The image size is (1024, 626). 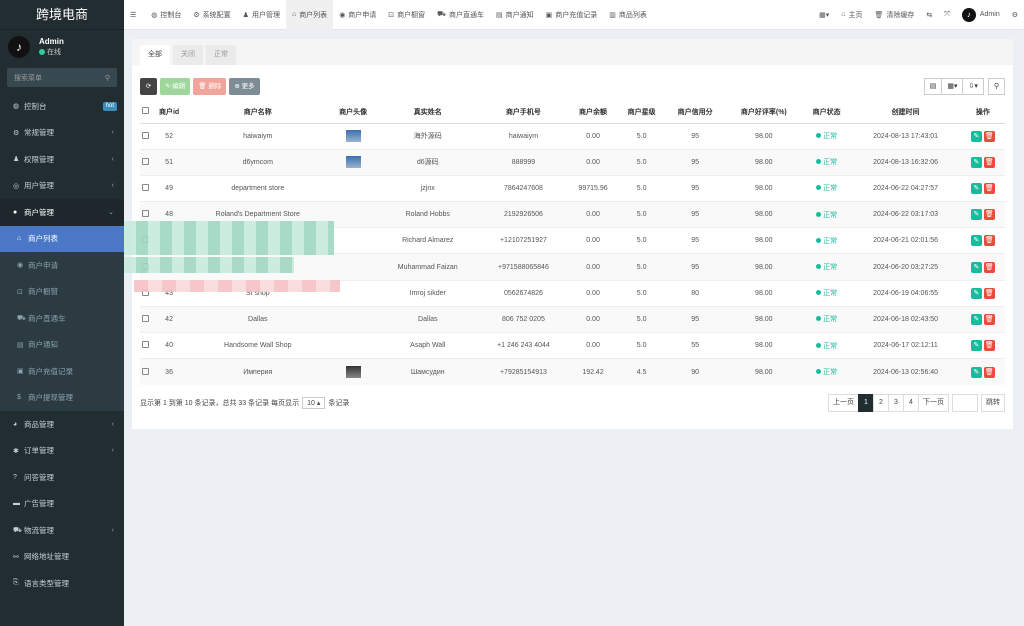 I want to click on export-icon: ⇩▾, so click(x=973, y=86).